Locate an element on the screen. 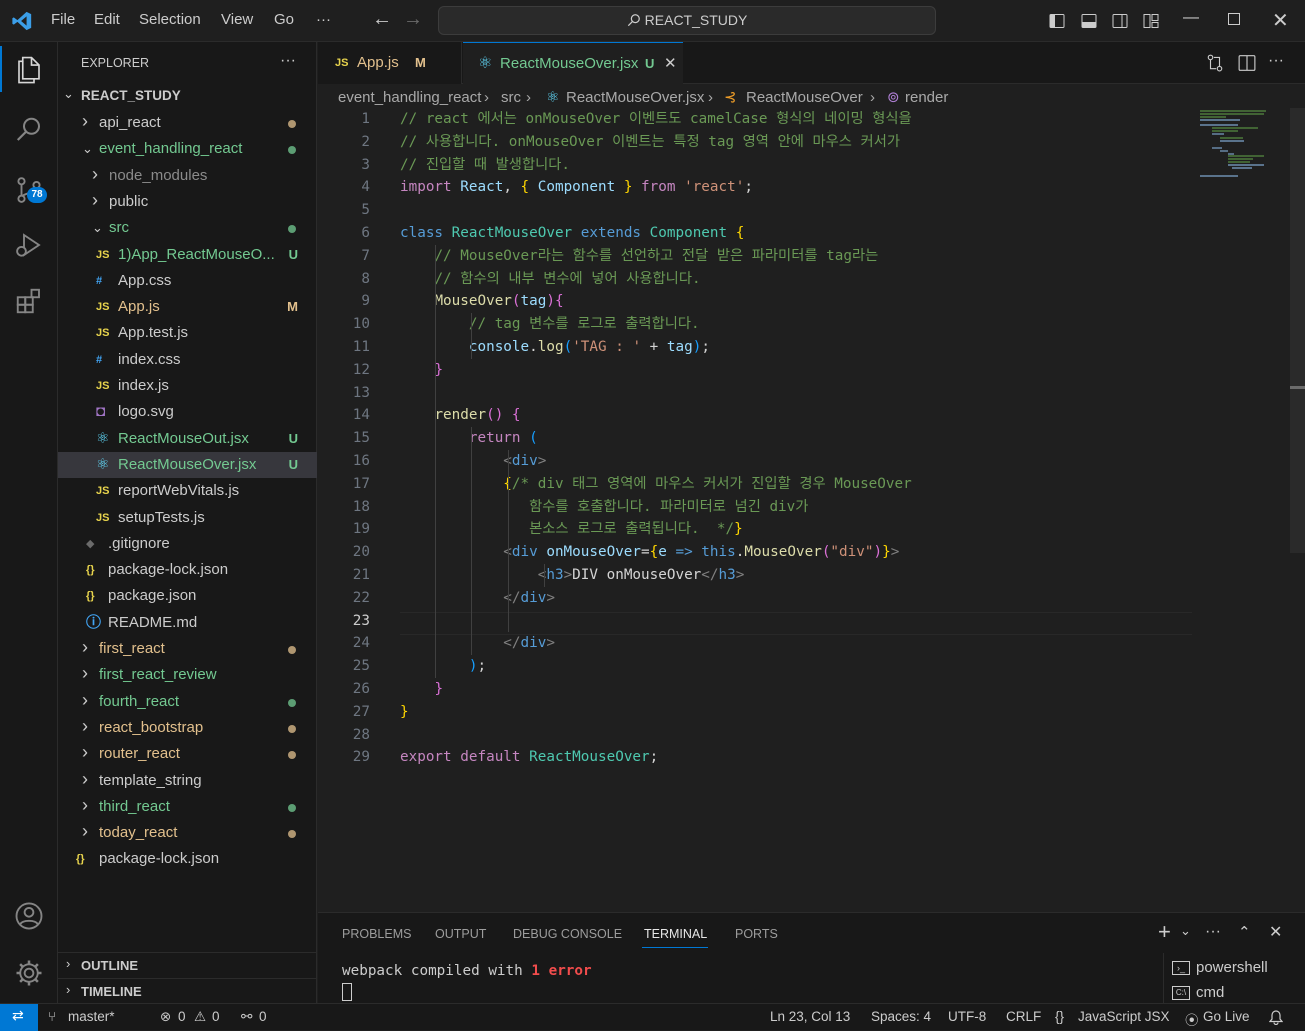 The width and height of the screenshot is (1305, 1031). ports-count: 0 is located at coordinates (263, 1016).